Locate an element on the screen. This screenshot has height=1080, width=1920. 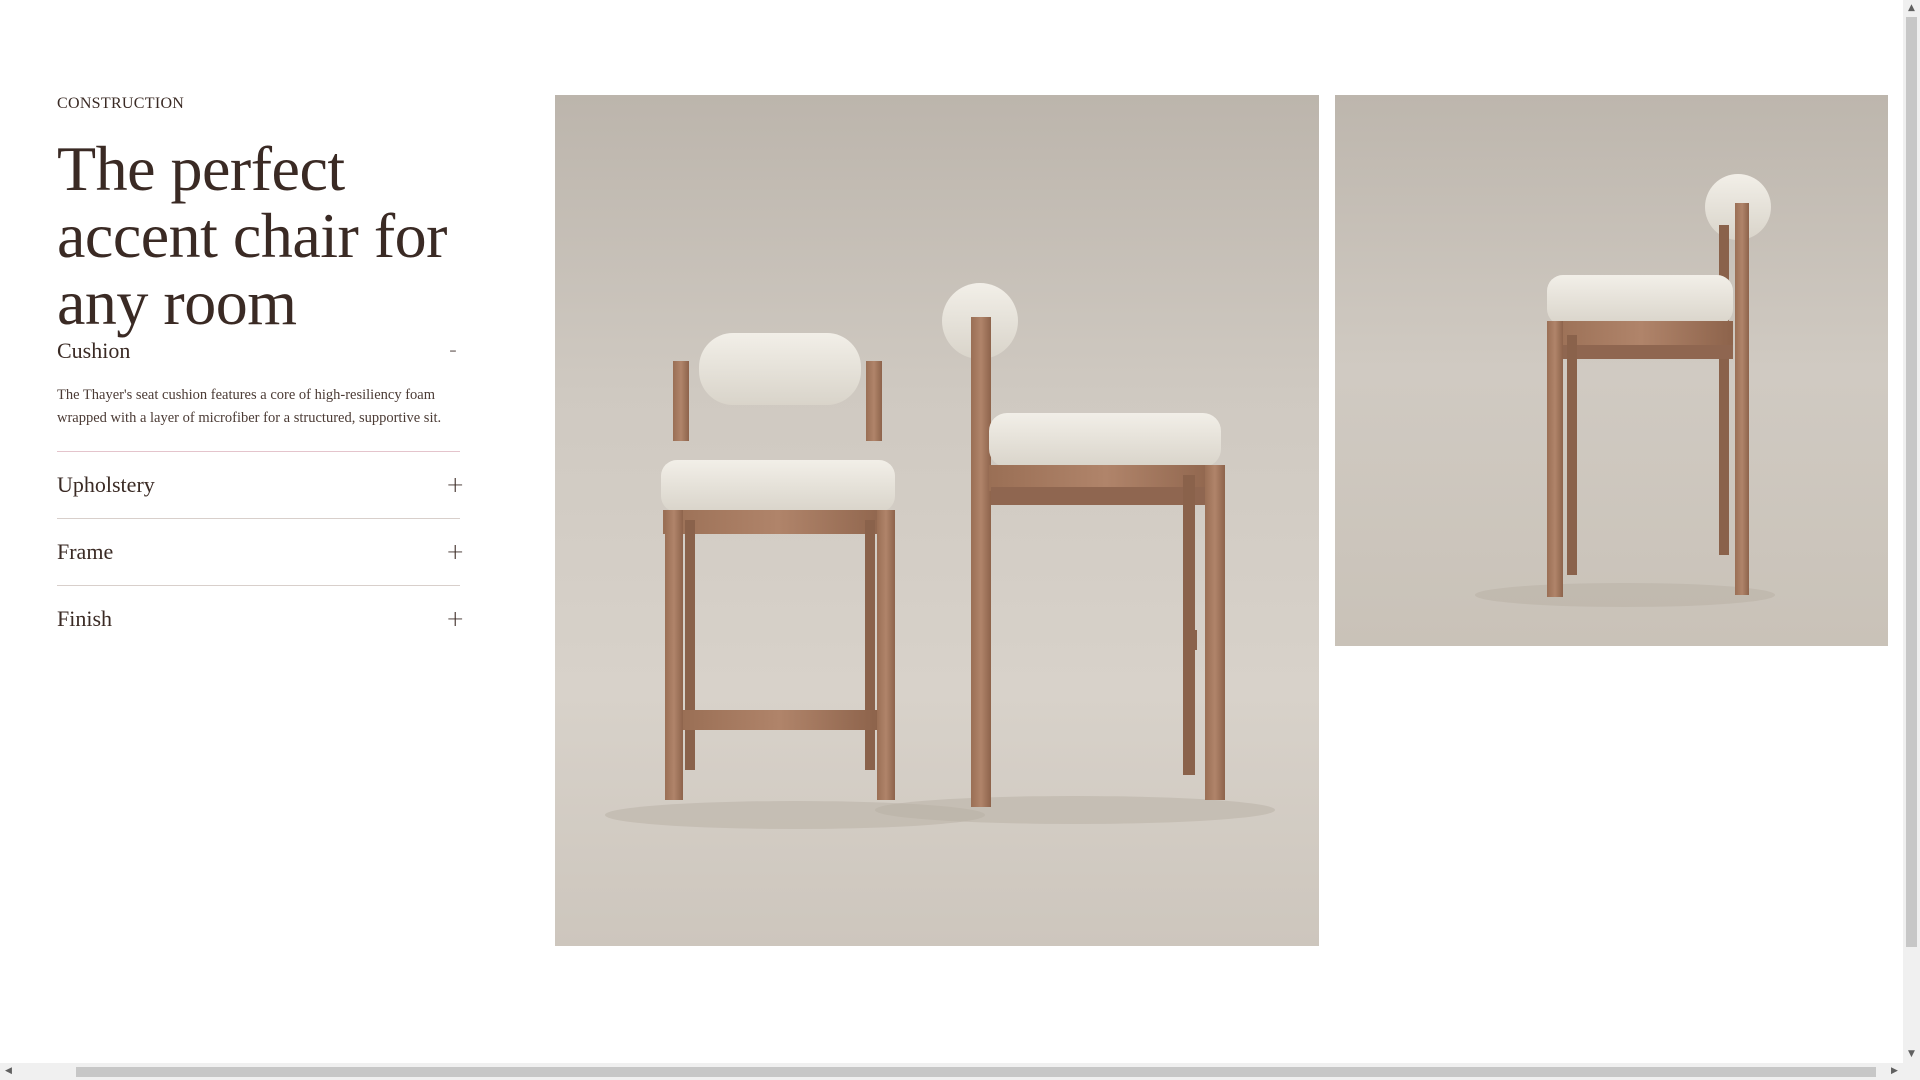
accordion-header-finish: Finish + is located at coordinates (260, 619).